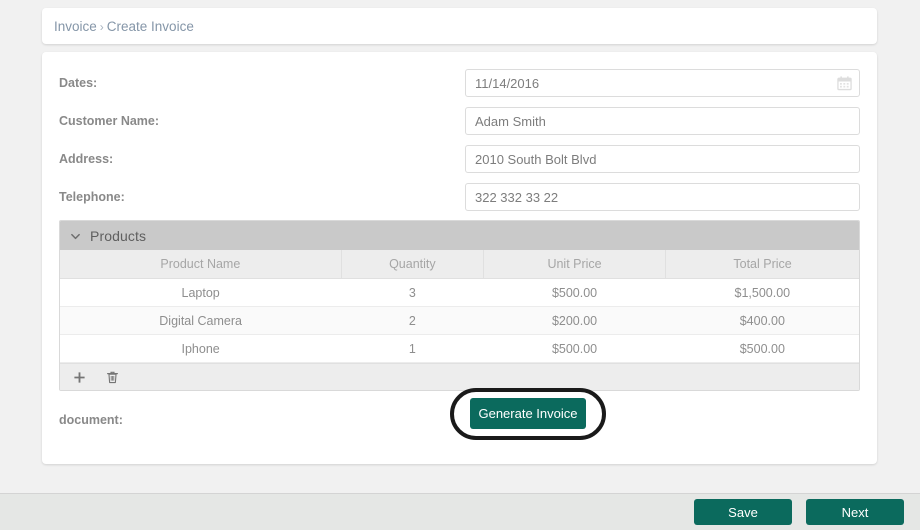  Describe the element at coordinates (743, 512) in the screenshot. I see `save-button: Save` at that location.